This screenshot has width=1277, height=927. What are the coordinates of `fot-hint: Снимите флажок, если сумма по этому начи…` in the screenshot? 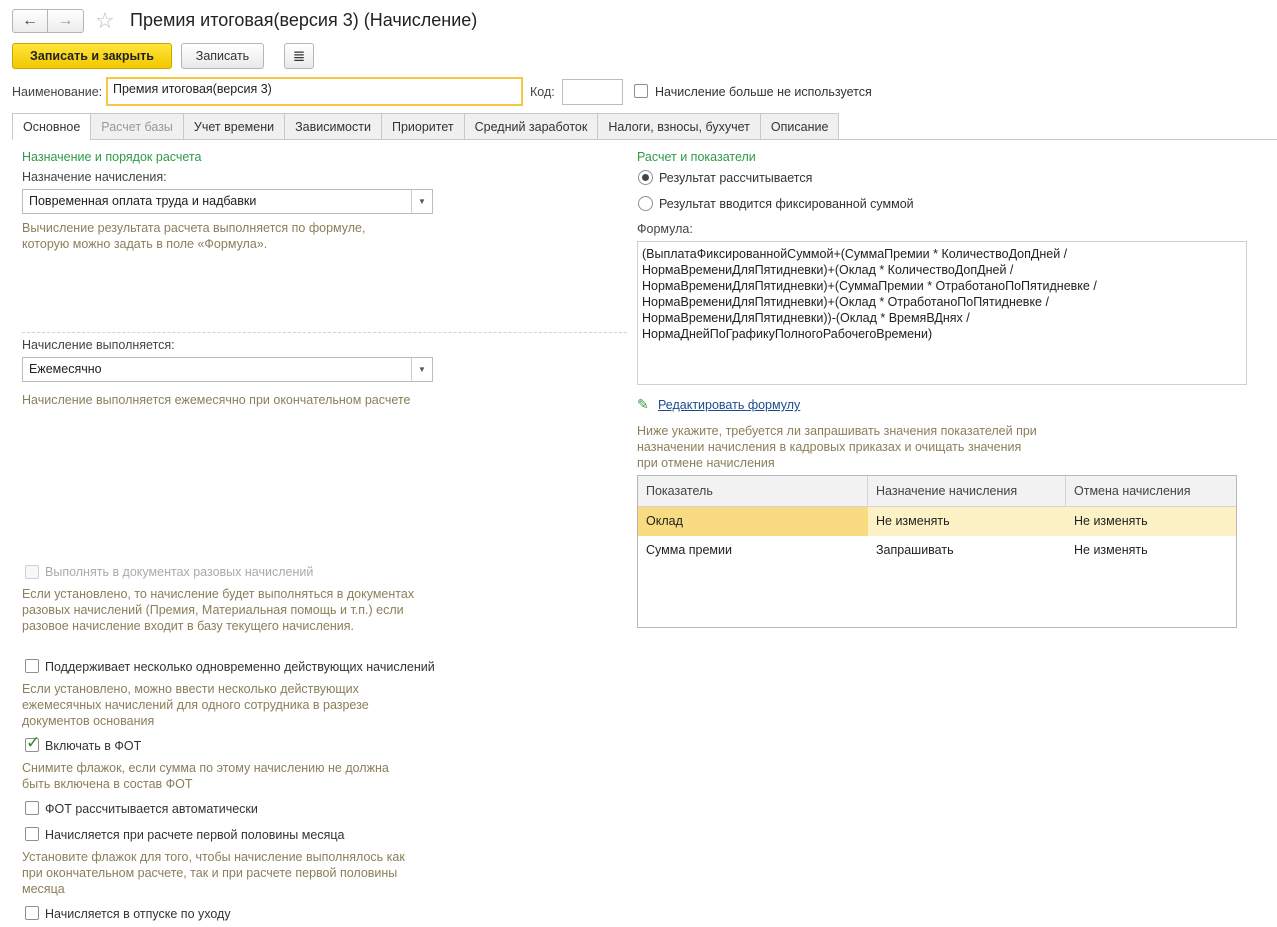 It's located at (205, 776).